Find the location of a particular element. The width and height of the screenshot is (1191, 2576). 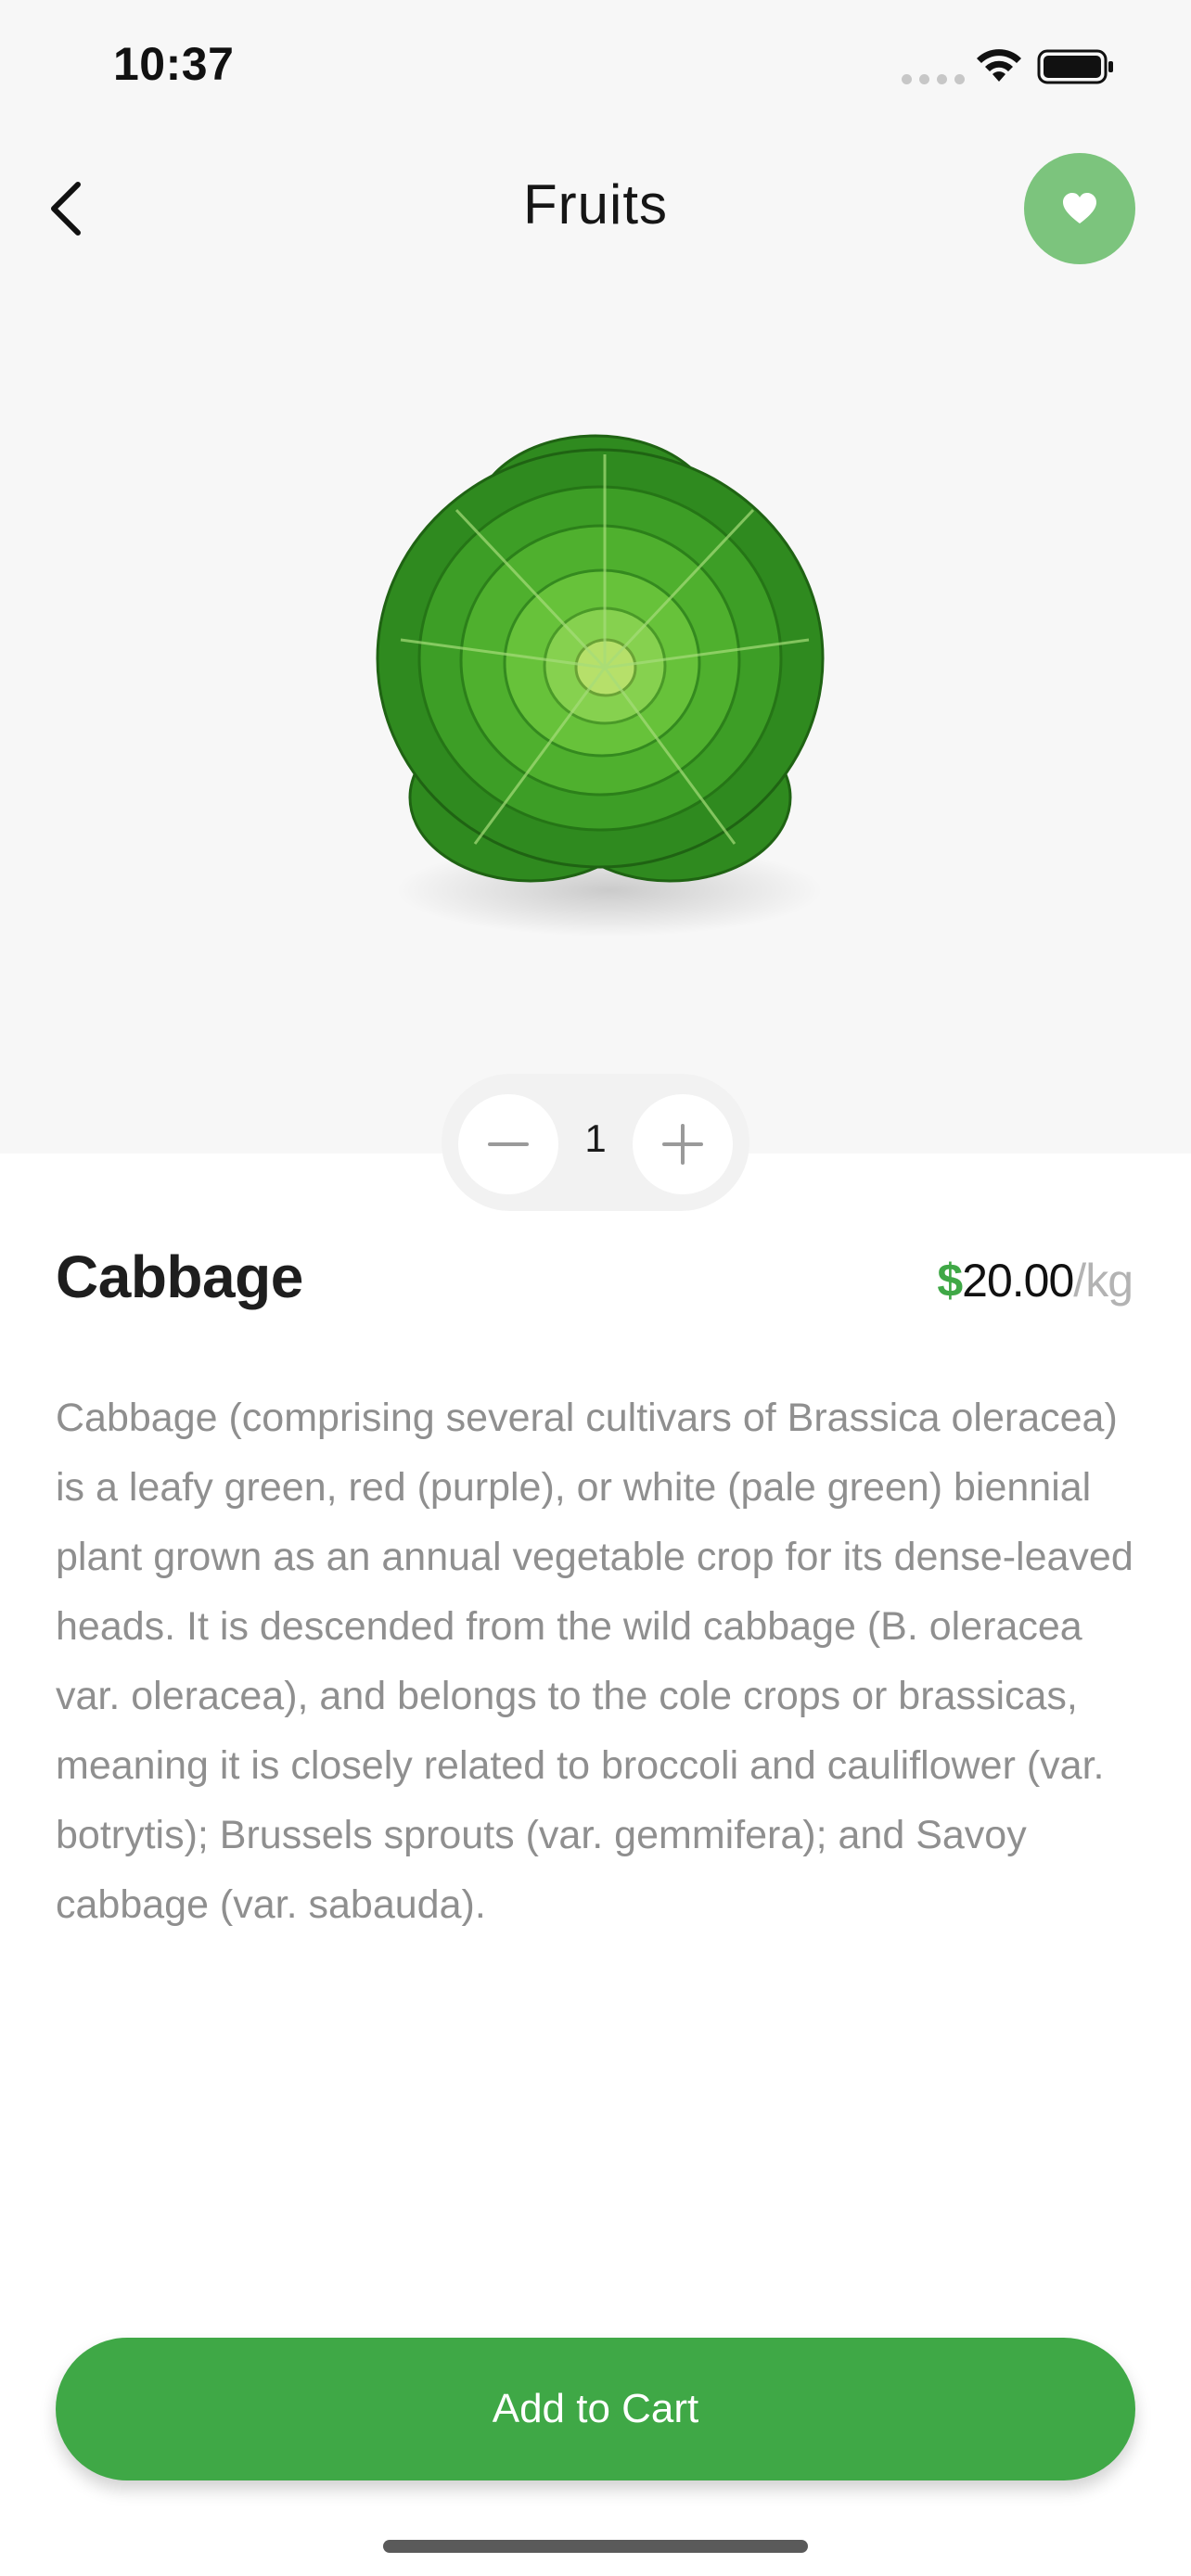

increase-quantity-button is located at coordinates (683, 1144).